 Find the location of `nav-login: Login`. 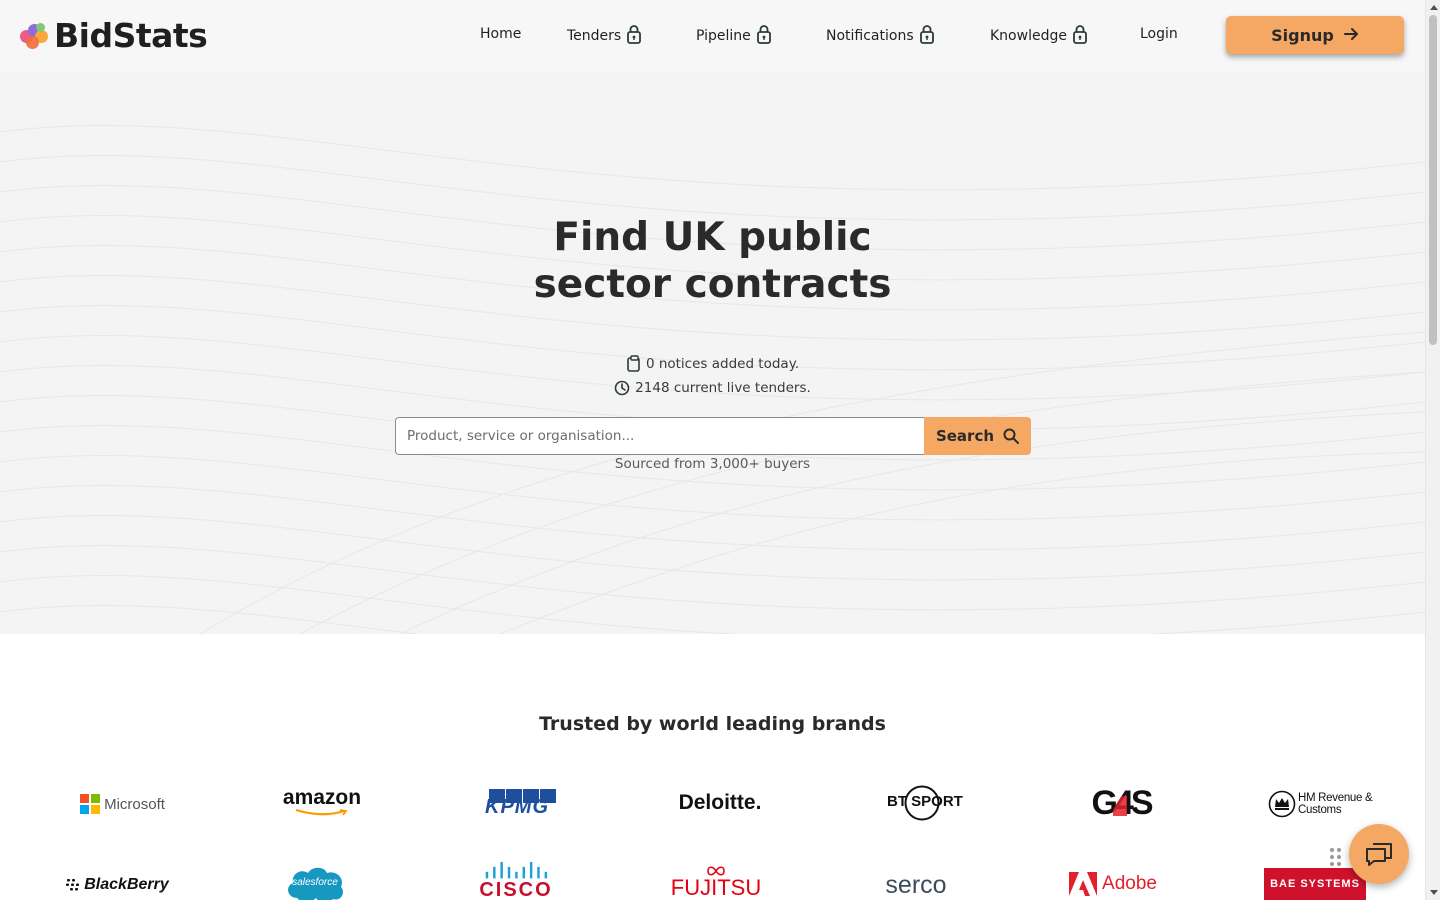

nav-login: Login is located at coordinates (1159, 34).